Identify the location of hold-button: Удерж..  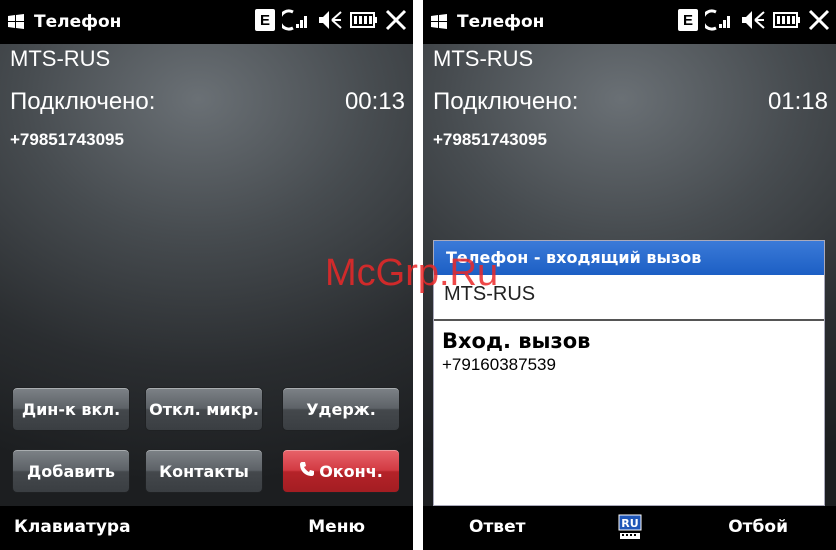
(341, 409).